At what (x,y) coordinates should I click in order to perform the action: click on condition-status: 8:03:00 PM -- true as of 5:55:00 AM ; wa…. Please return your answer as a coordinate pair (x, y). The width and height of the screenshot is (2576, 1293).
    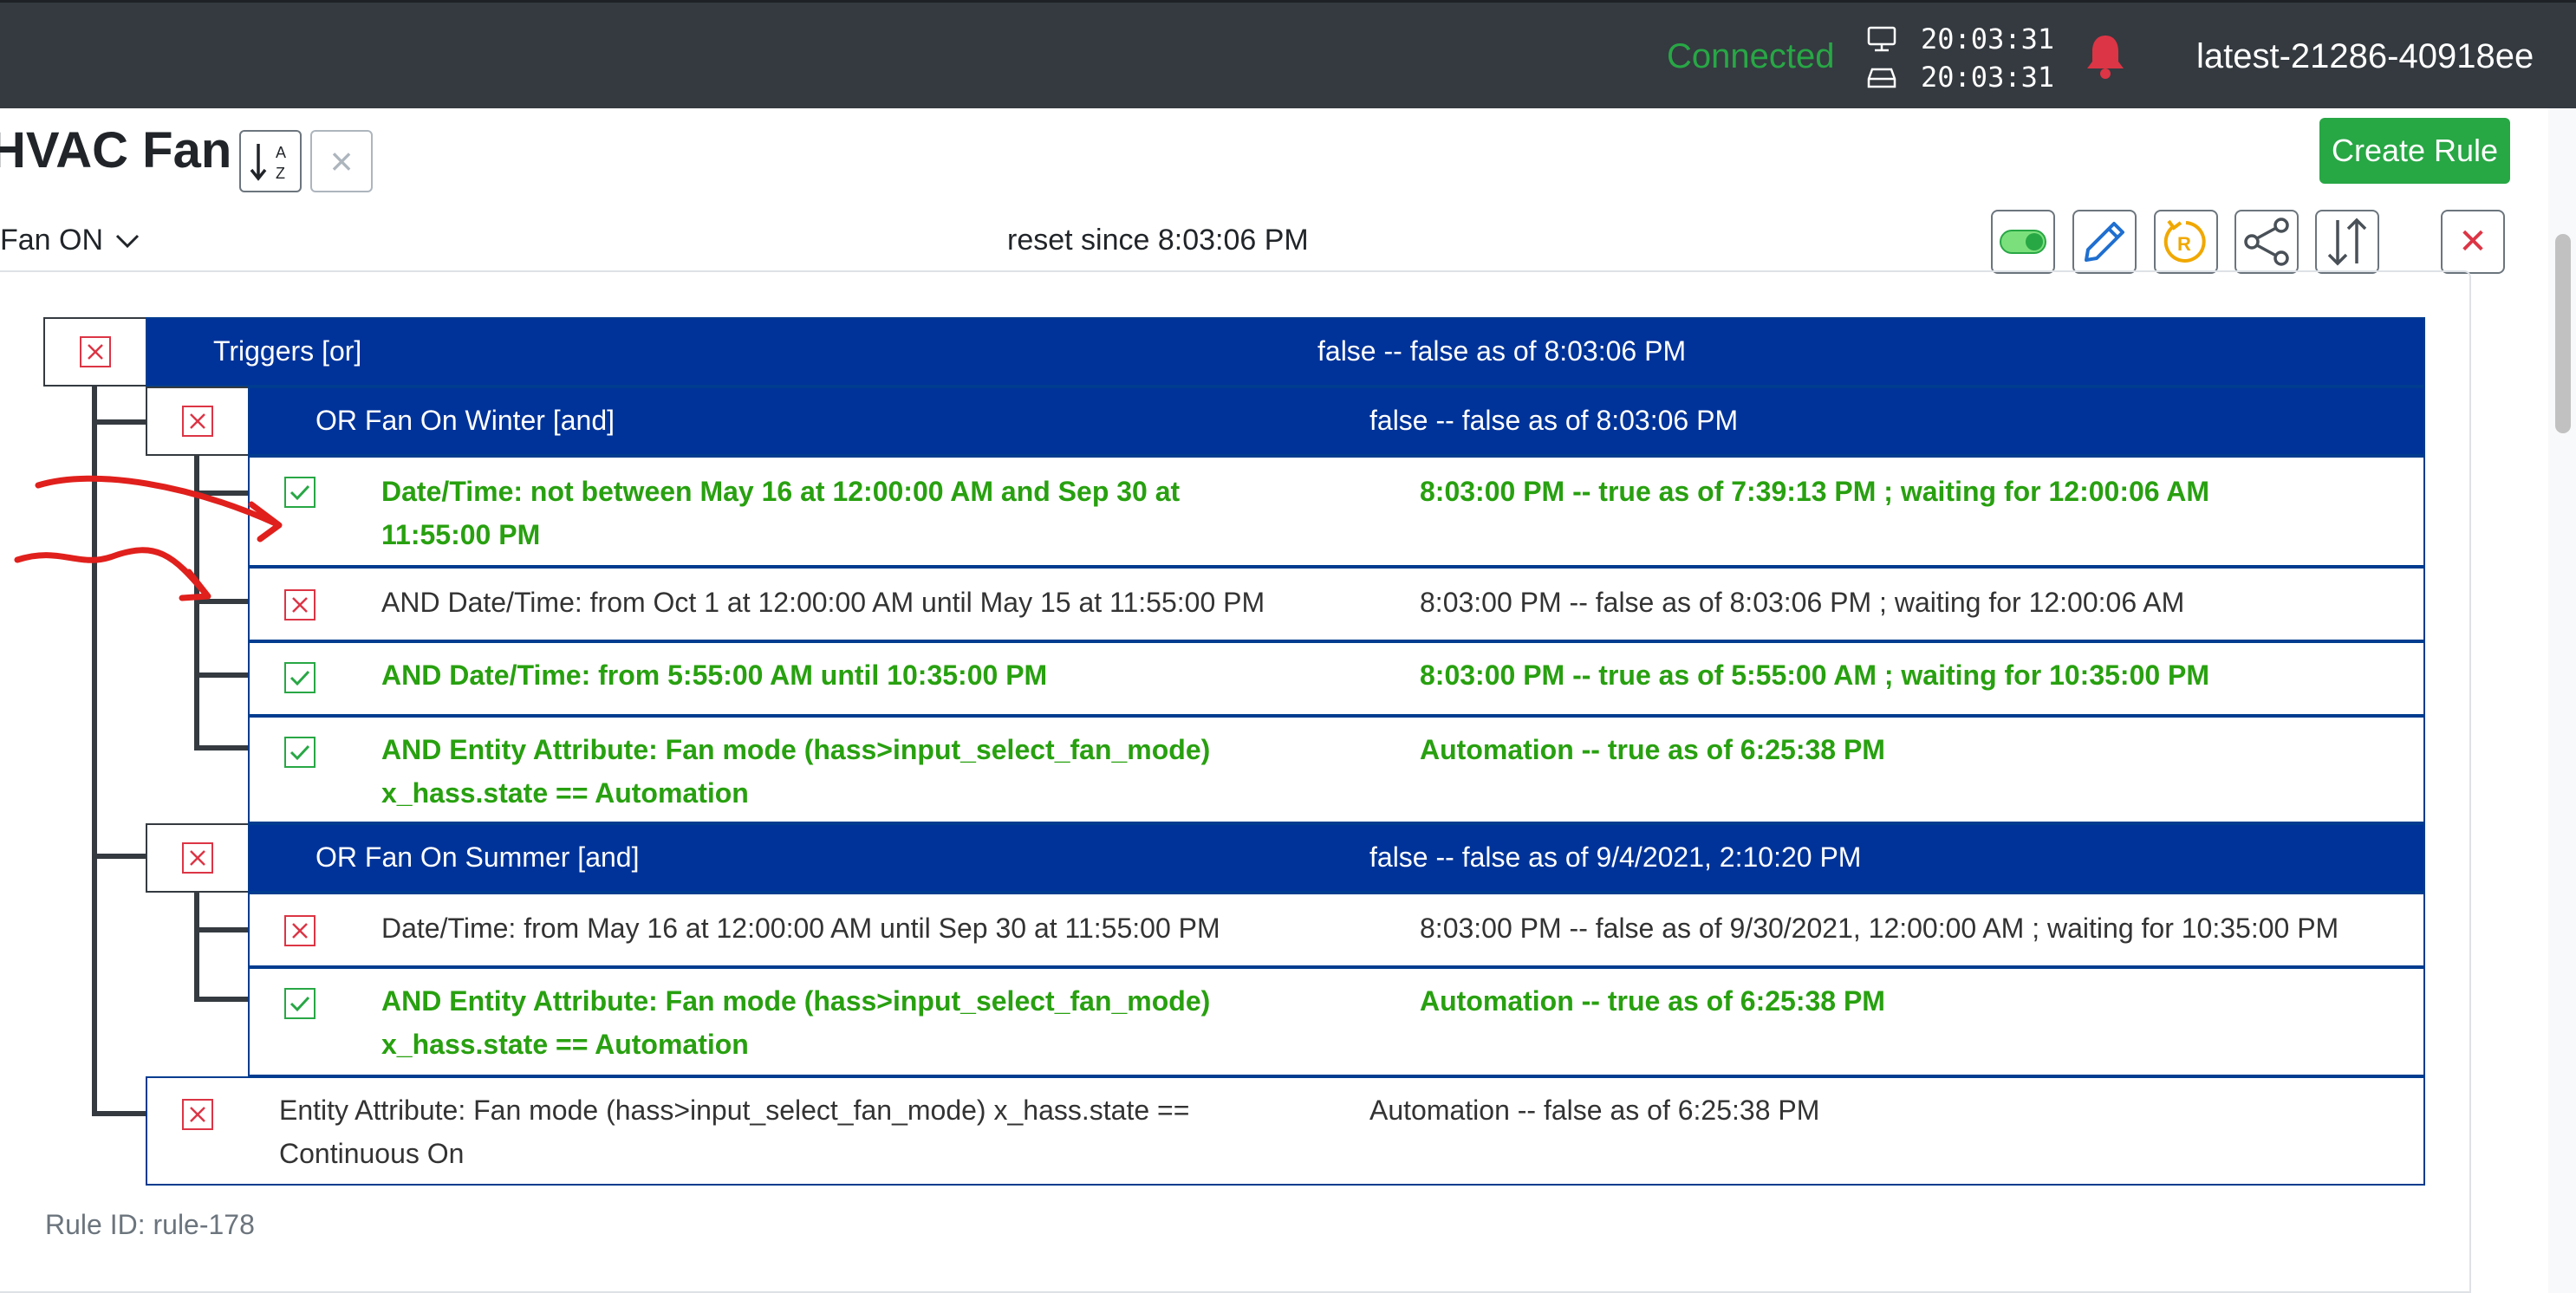
    Looking at the image, I should click on (1815, 675).